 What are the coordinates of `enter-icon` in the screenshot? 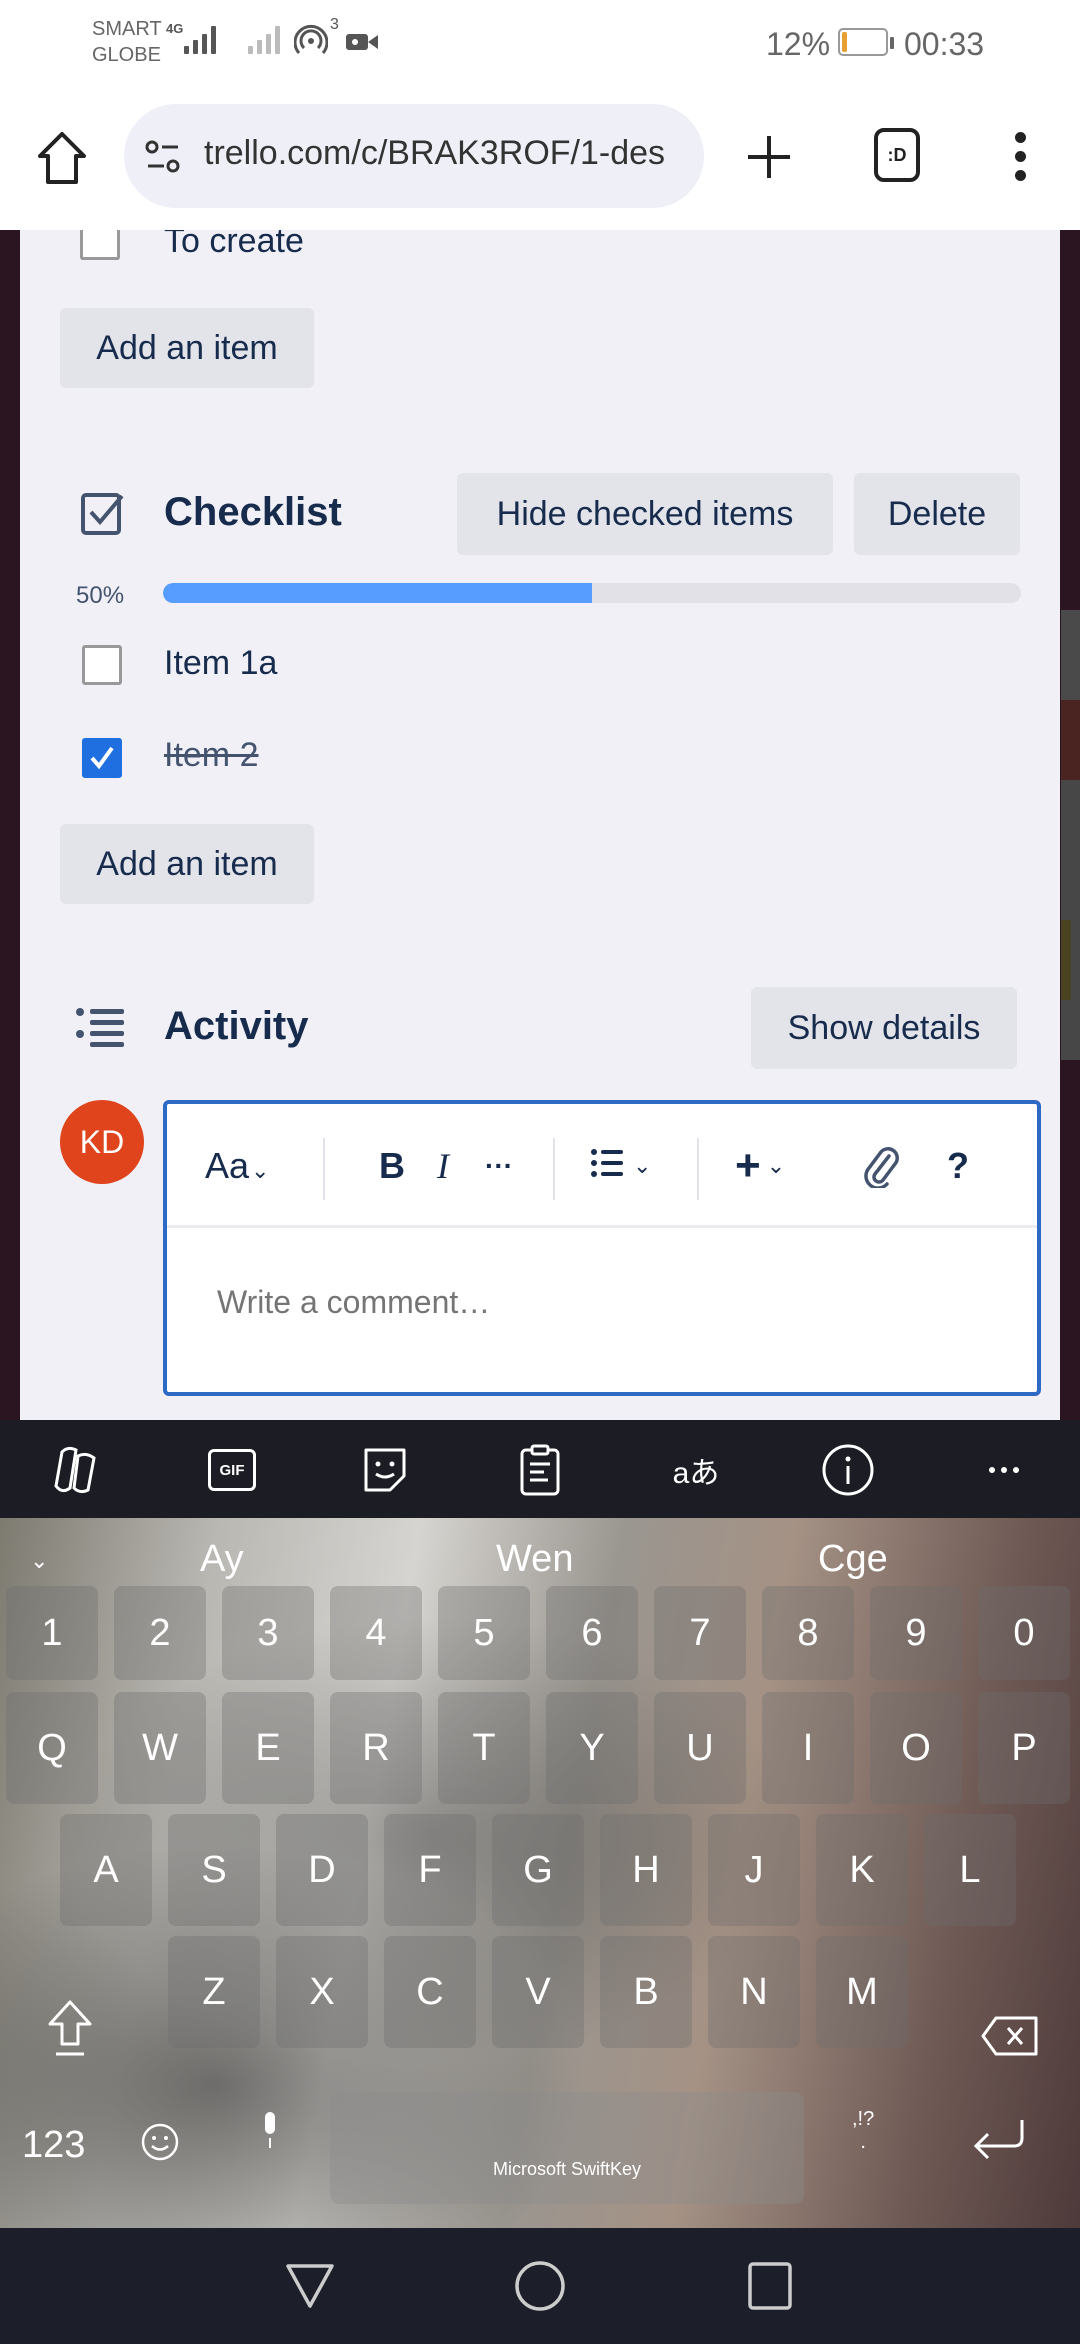 It's located at (1000, 2141).